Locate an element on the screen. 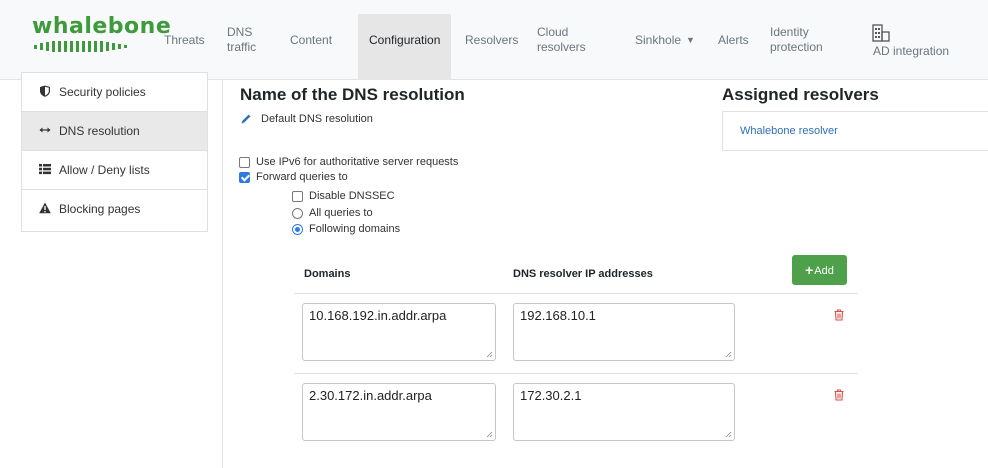 This screenshot has width=988, height=468. nav-cloud-resolvers: Cloud resolvers is located at coordinates (561, 40).